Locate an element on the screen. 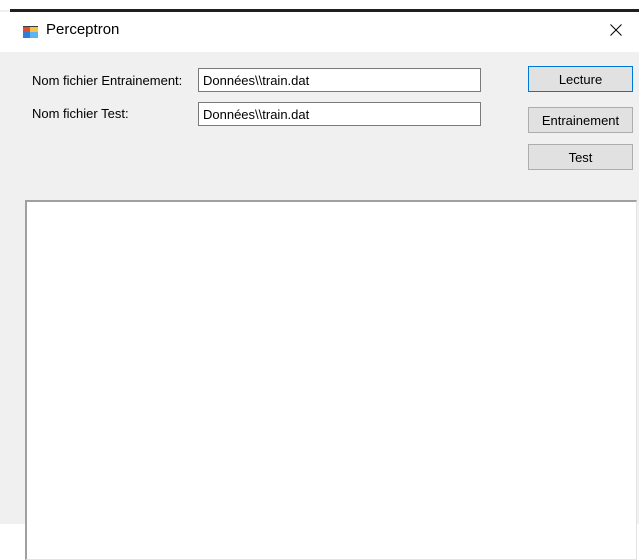 The height and width of the screenshot is (560, 639). test-file-label: Nom fichier Test: is located at coordinates (80, 113).